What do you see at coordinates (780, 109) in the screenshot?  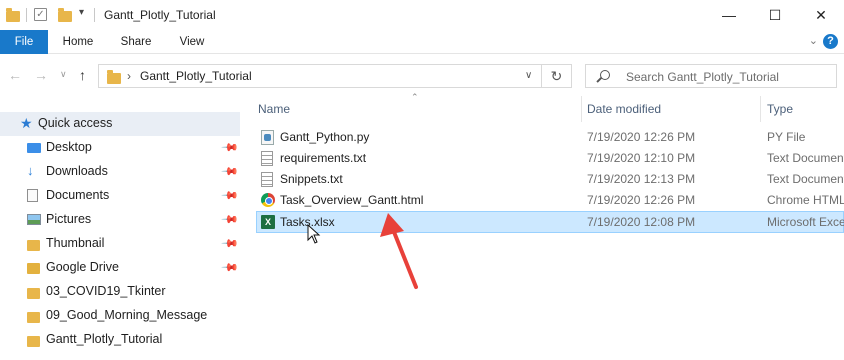 I see `column-type: Type` at bounding box center [780, 109].